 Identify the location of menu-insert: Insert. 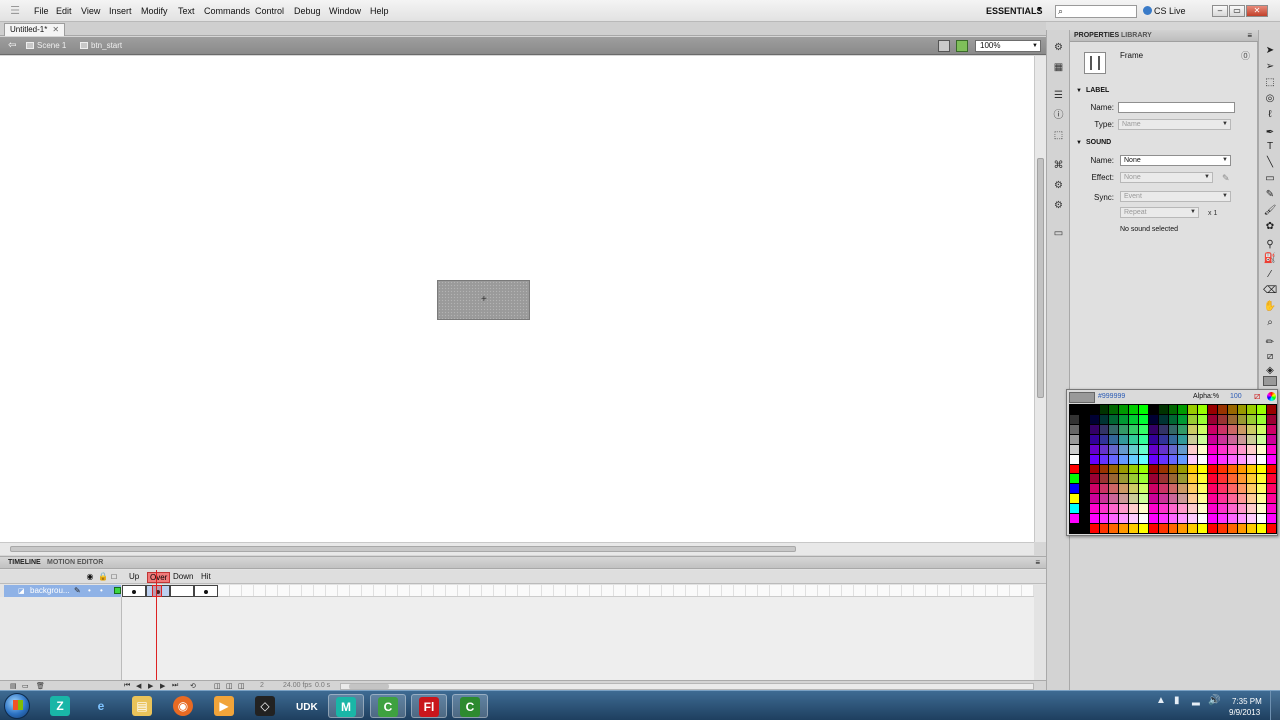
(120, 11).